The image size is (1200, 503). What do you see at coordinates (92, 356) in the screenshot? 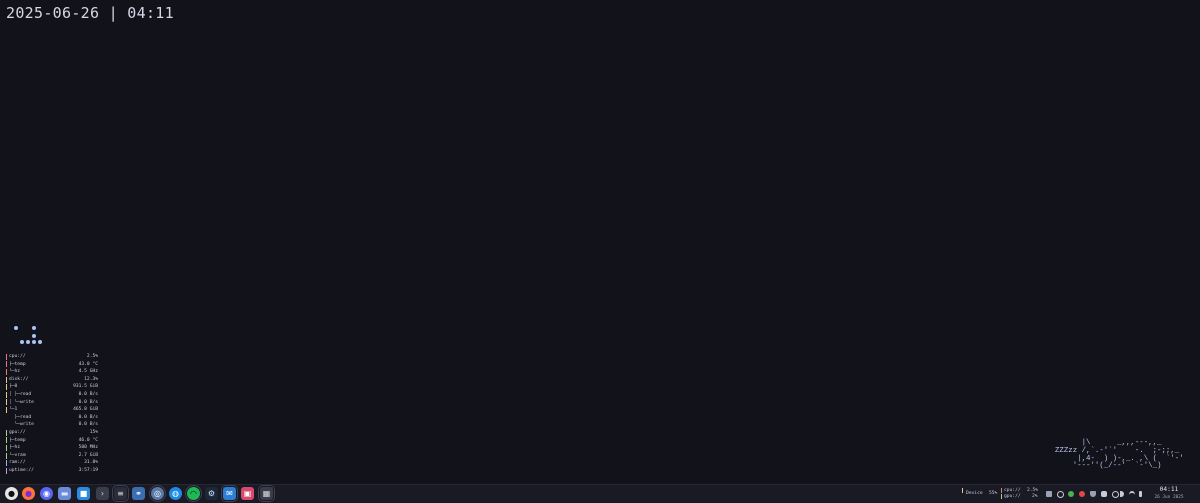
I see `sysmon-row-value: 2.5%` at bounding box center [92, 356].